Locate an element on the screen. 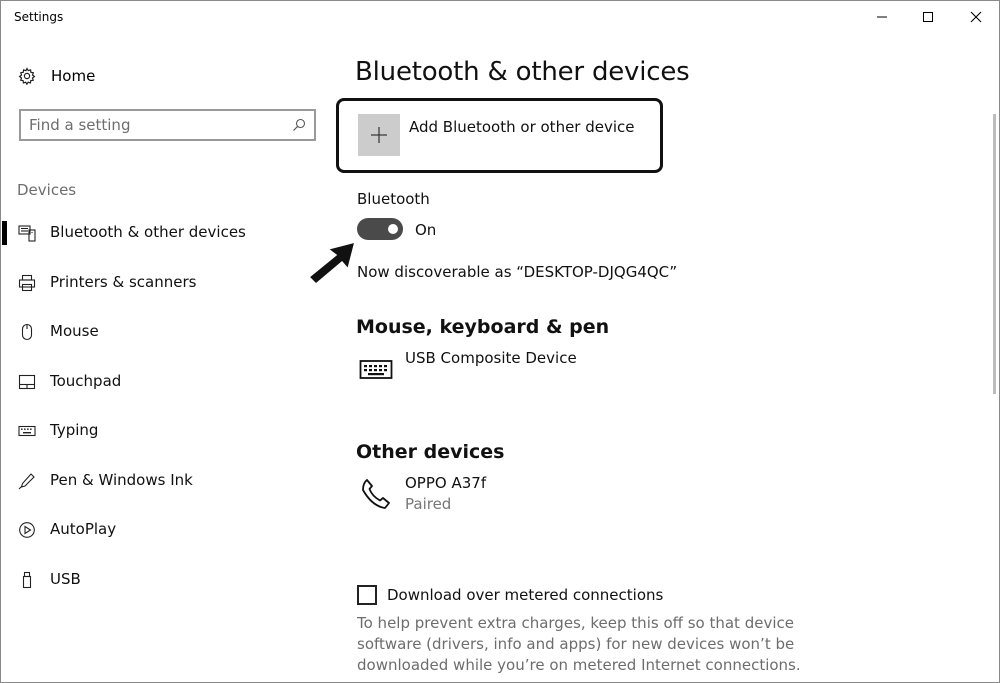  minimize-icon is located at coordinates (882, 17).